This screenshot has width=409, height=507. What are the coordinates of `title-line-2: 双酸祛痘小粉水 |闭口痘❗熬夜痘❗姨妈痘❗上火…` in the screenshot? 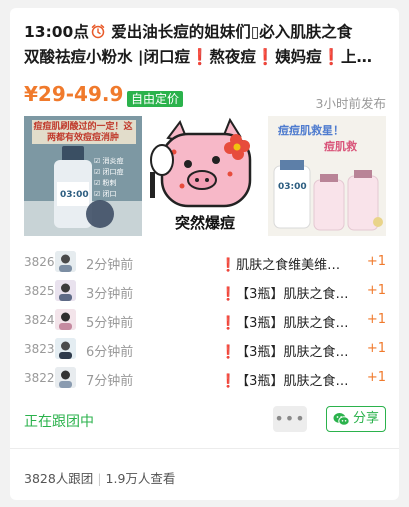 It's located at (205, 57).